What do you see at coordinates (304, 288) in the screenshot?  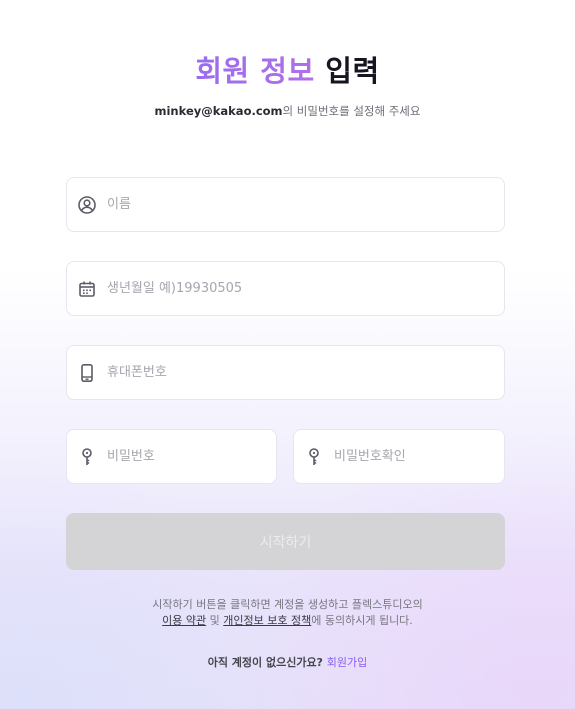 I see `birthdate-input` at bounding box center [304, 288].